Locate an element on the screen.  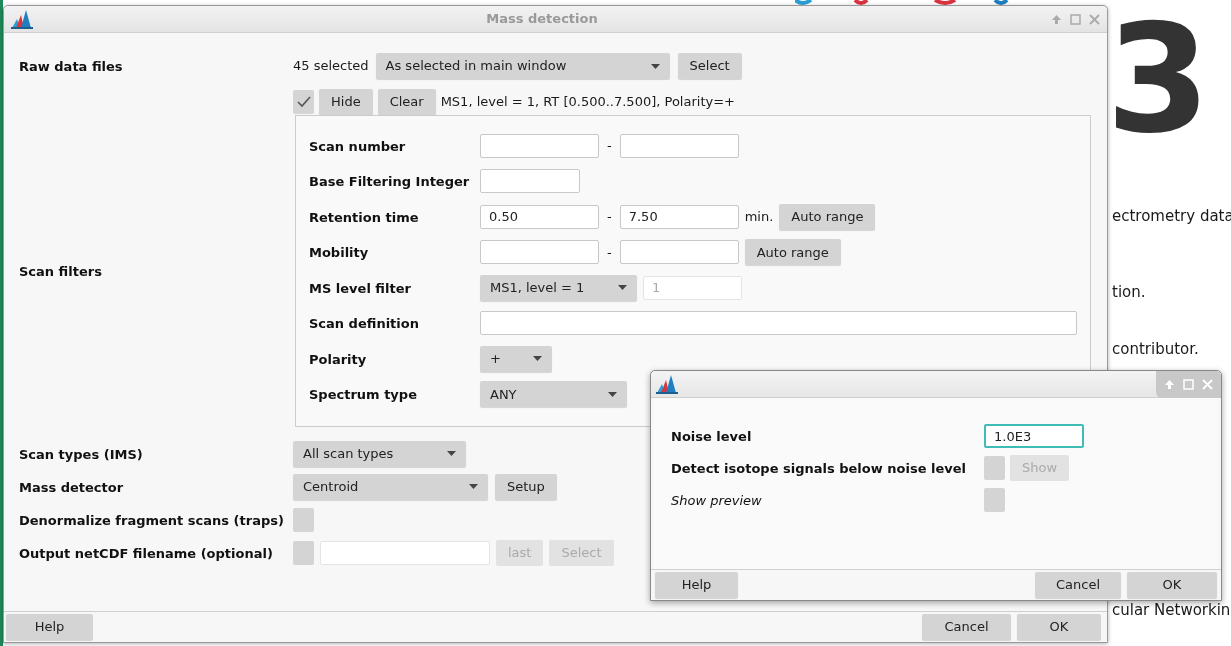
field-label: Retention time is located at coordinates (364, 217).